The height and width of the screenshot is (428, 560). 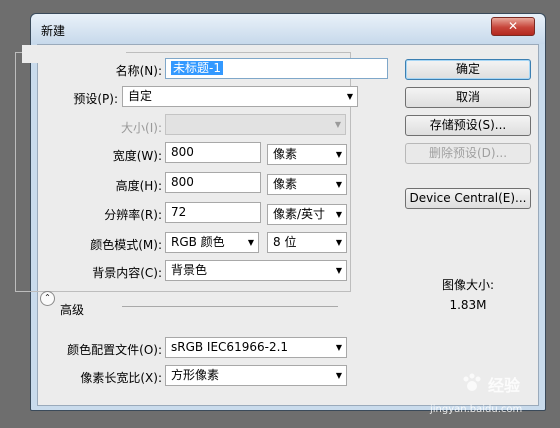 What do you see at coordinates (74, 54) in the screenshot?
I see `group-label-background` at bounding box center [74, 54].